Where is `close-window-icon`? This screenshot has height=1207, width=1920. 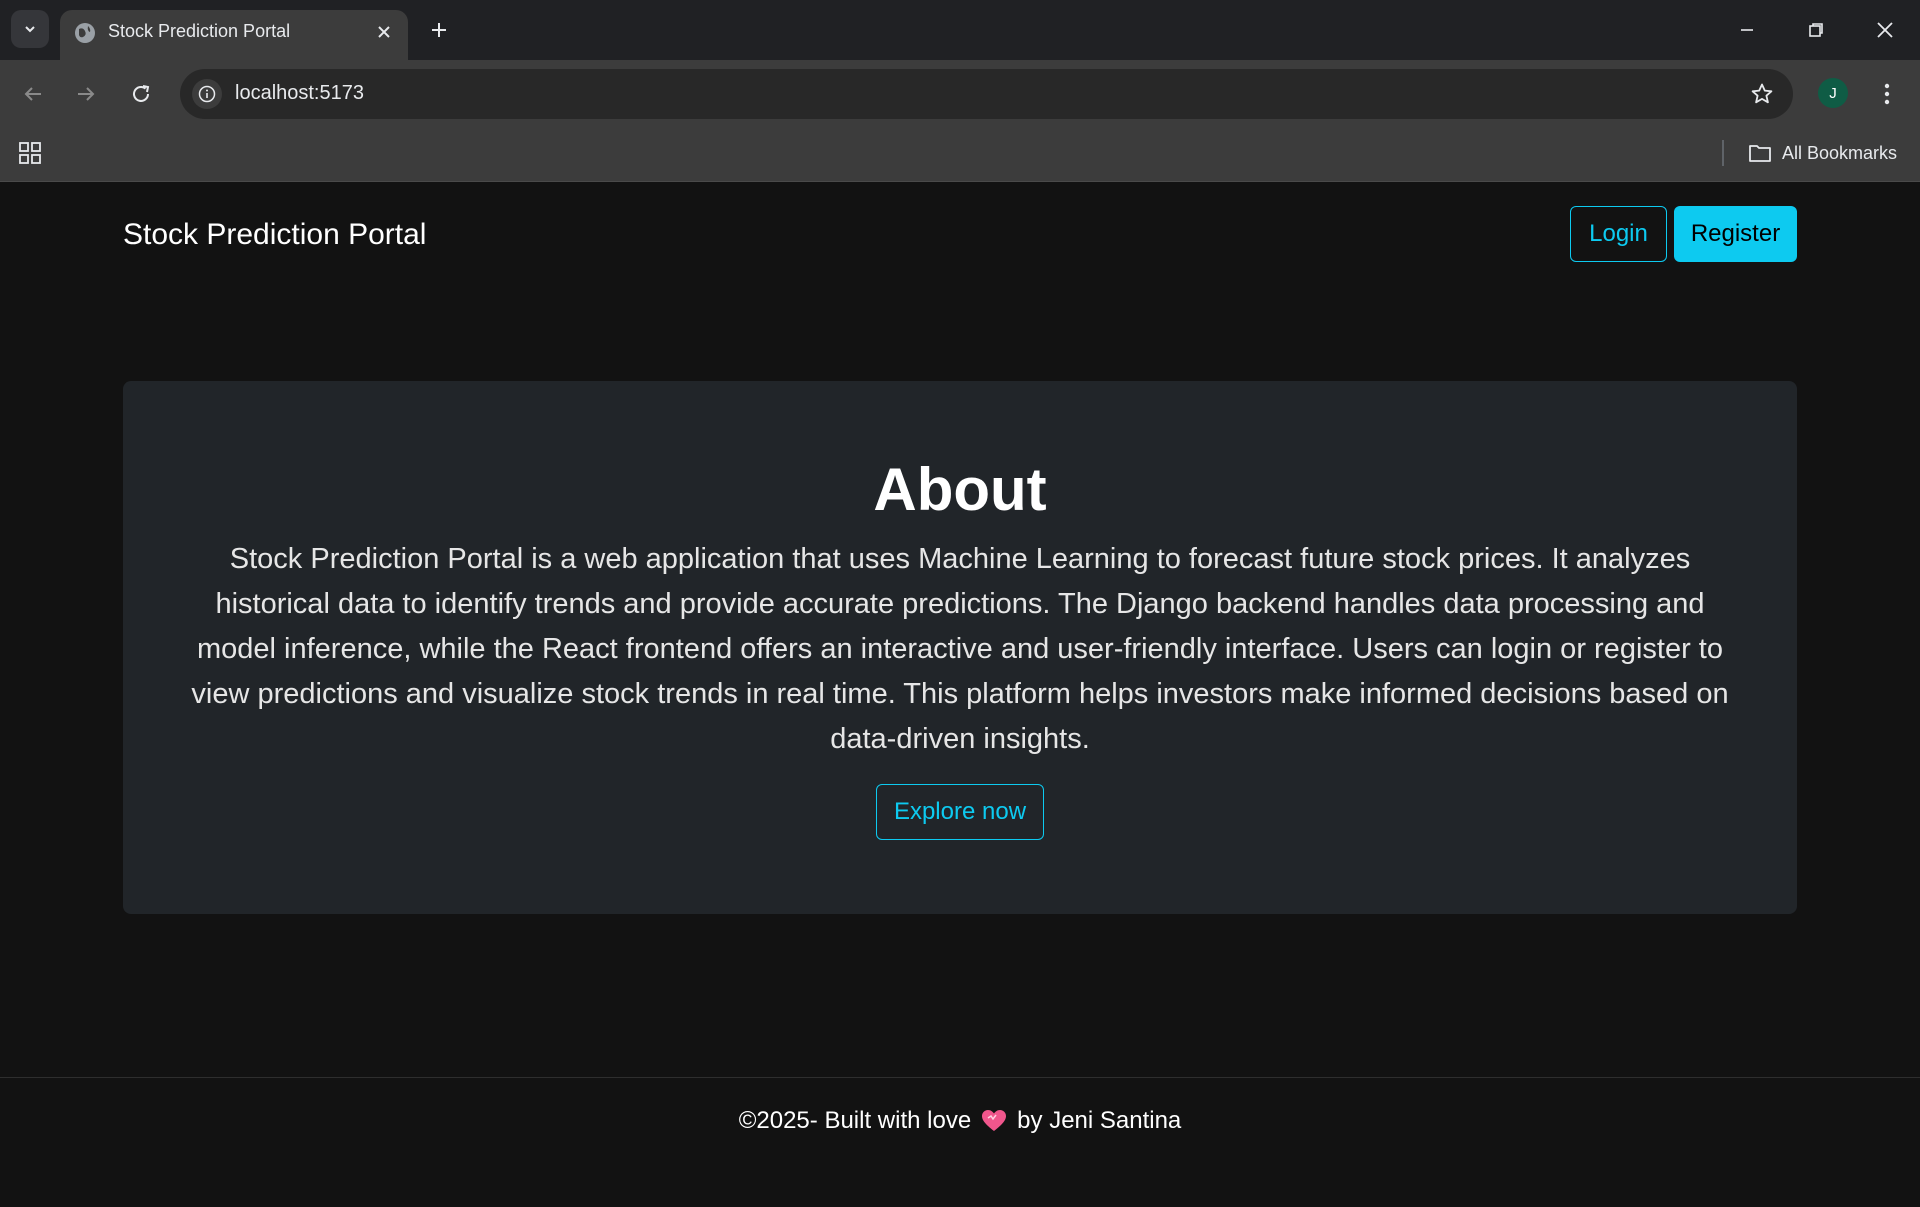 close-window-icon is located at coordinates (1885, 30).